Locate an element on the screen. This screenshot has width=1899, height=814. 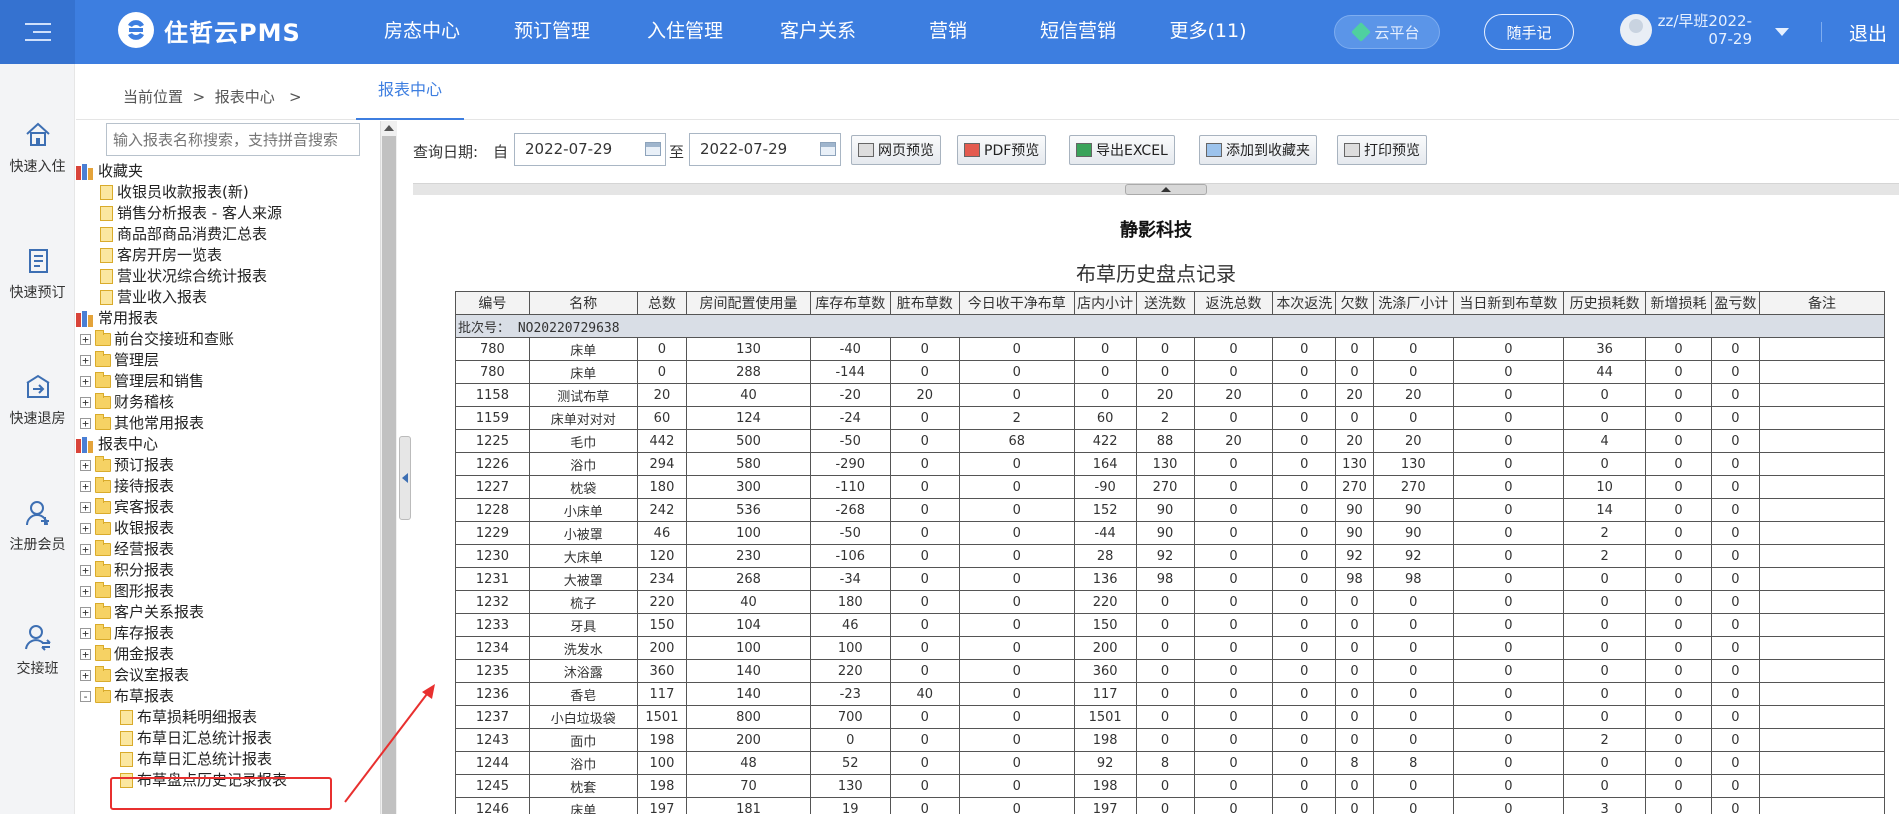
folder-icon is located at coordinates (103, 548).